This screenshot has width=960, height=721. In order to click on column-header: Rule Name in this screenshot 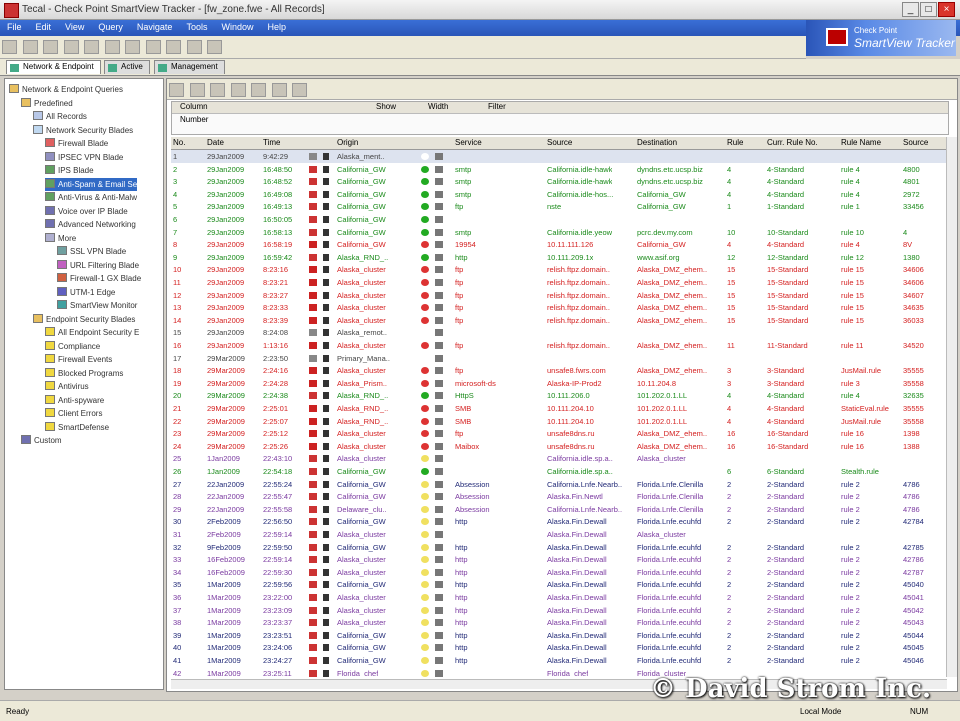, I will do `click(861, 142)`.